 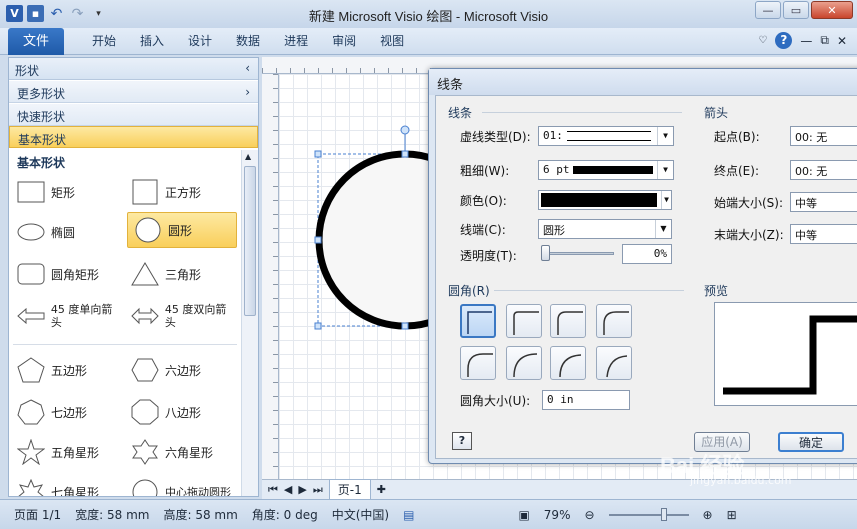 What do you see at coordinates (66, 485) in the screenshot?
I see `shape-star7: 七角星形` at bounding box center [66, 485].